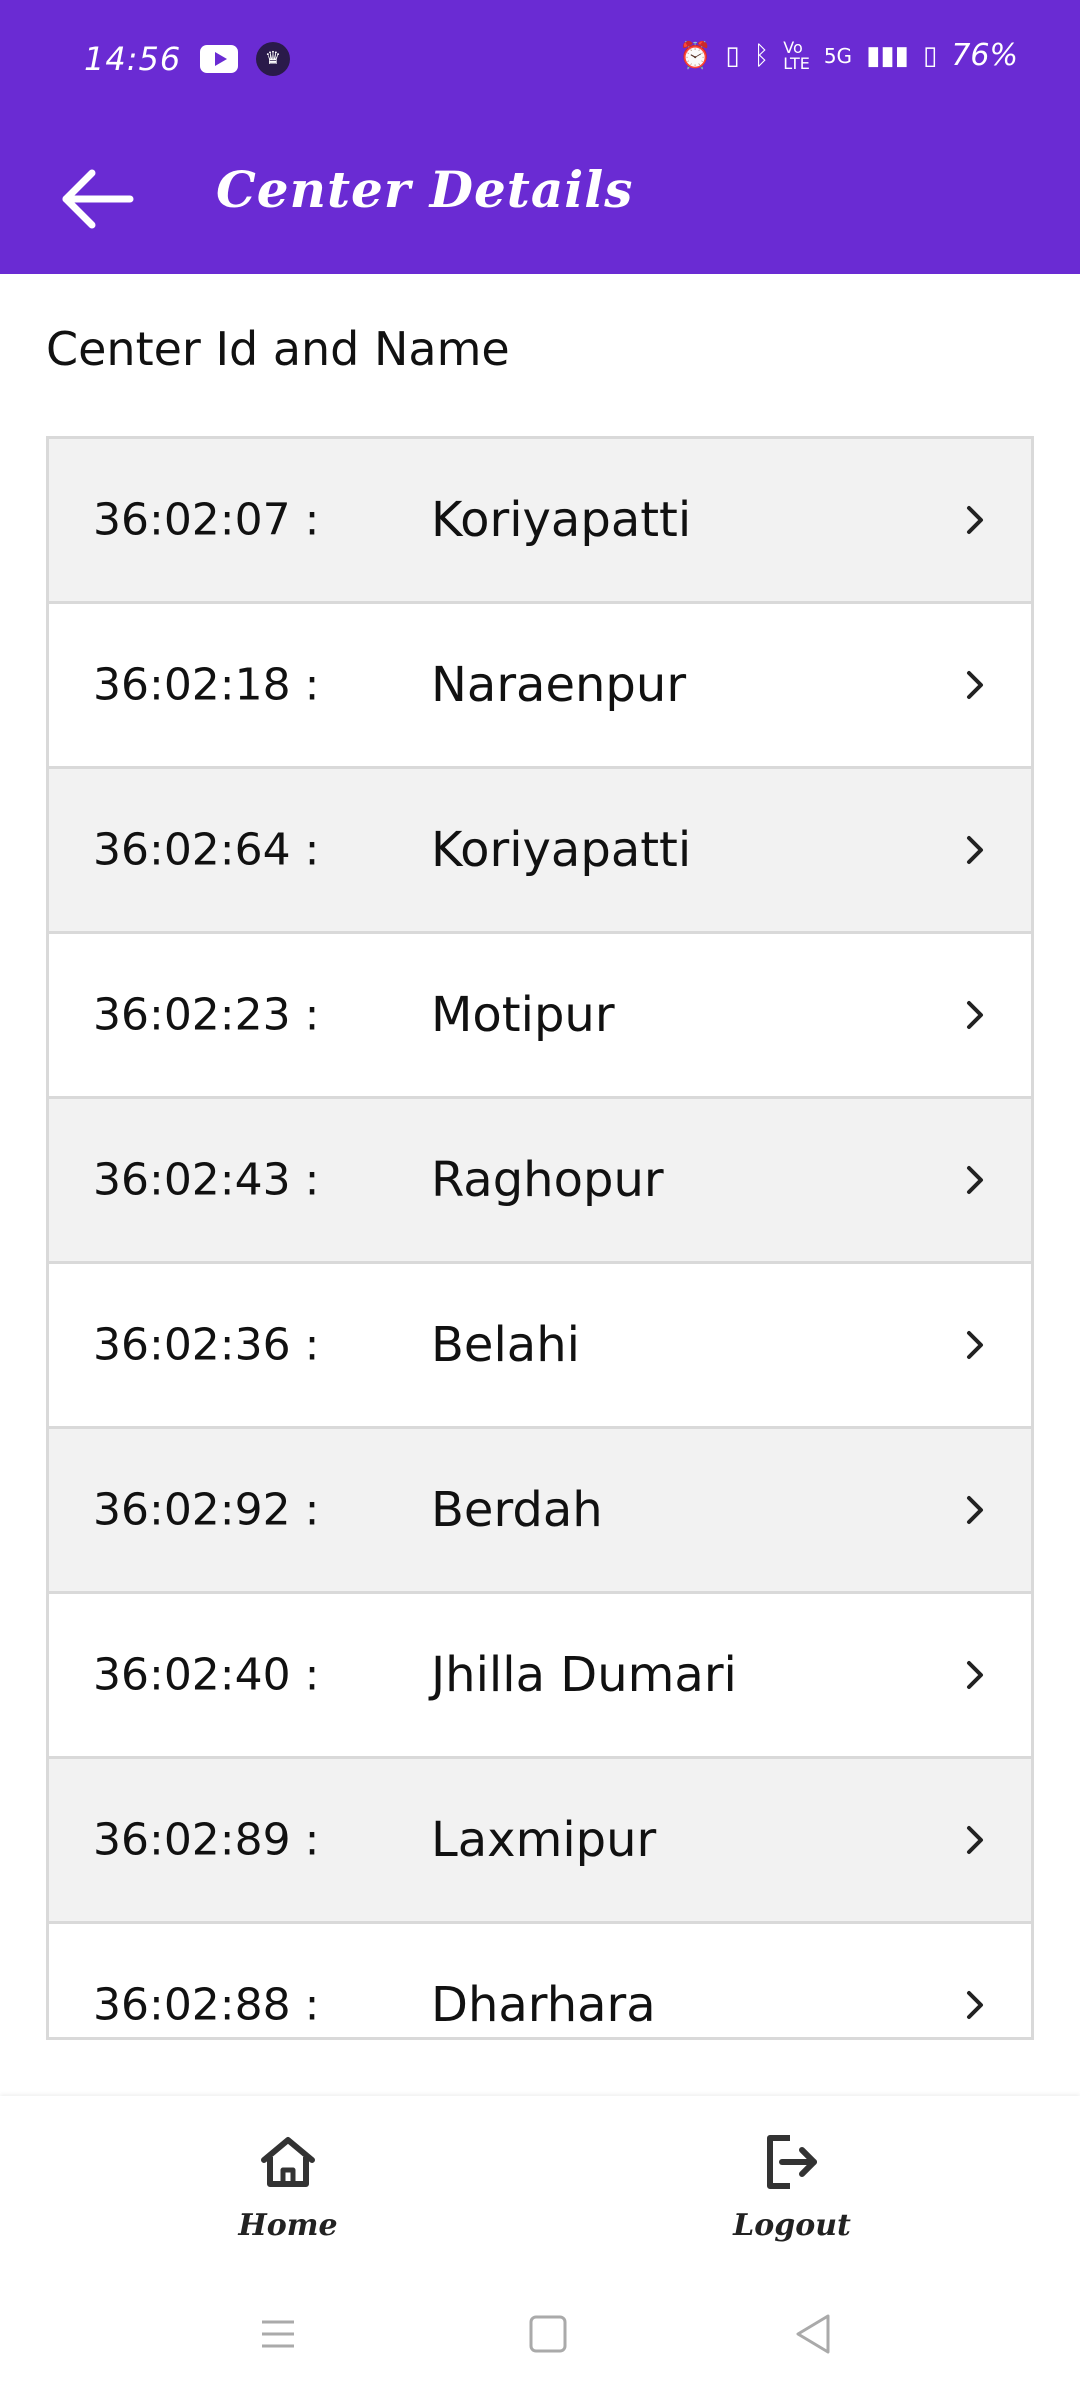  What do you see at coordinates (219, 59) in the screenshot?
I see `youtube-icon` at bounding box center [219, 59].